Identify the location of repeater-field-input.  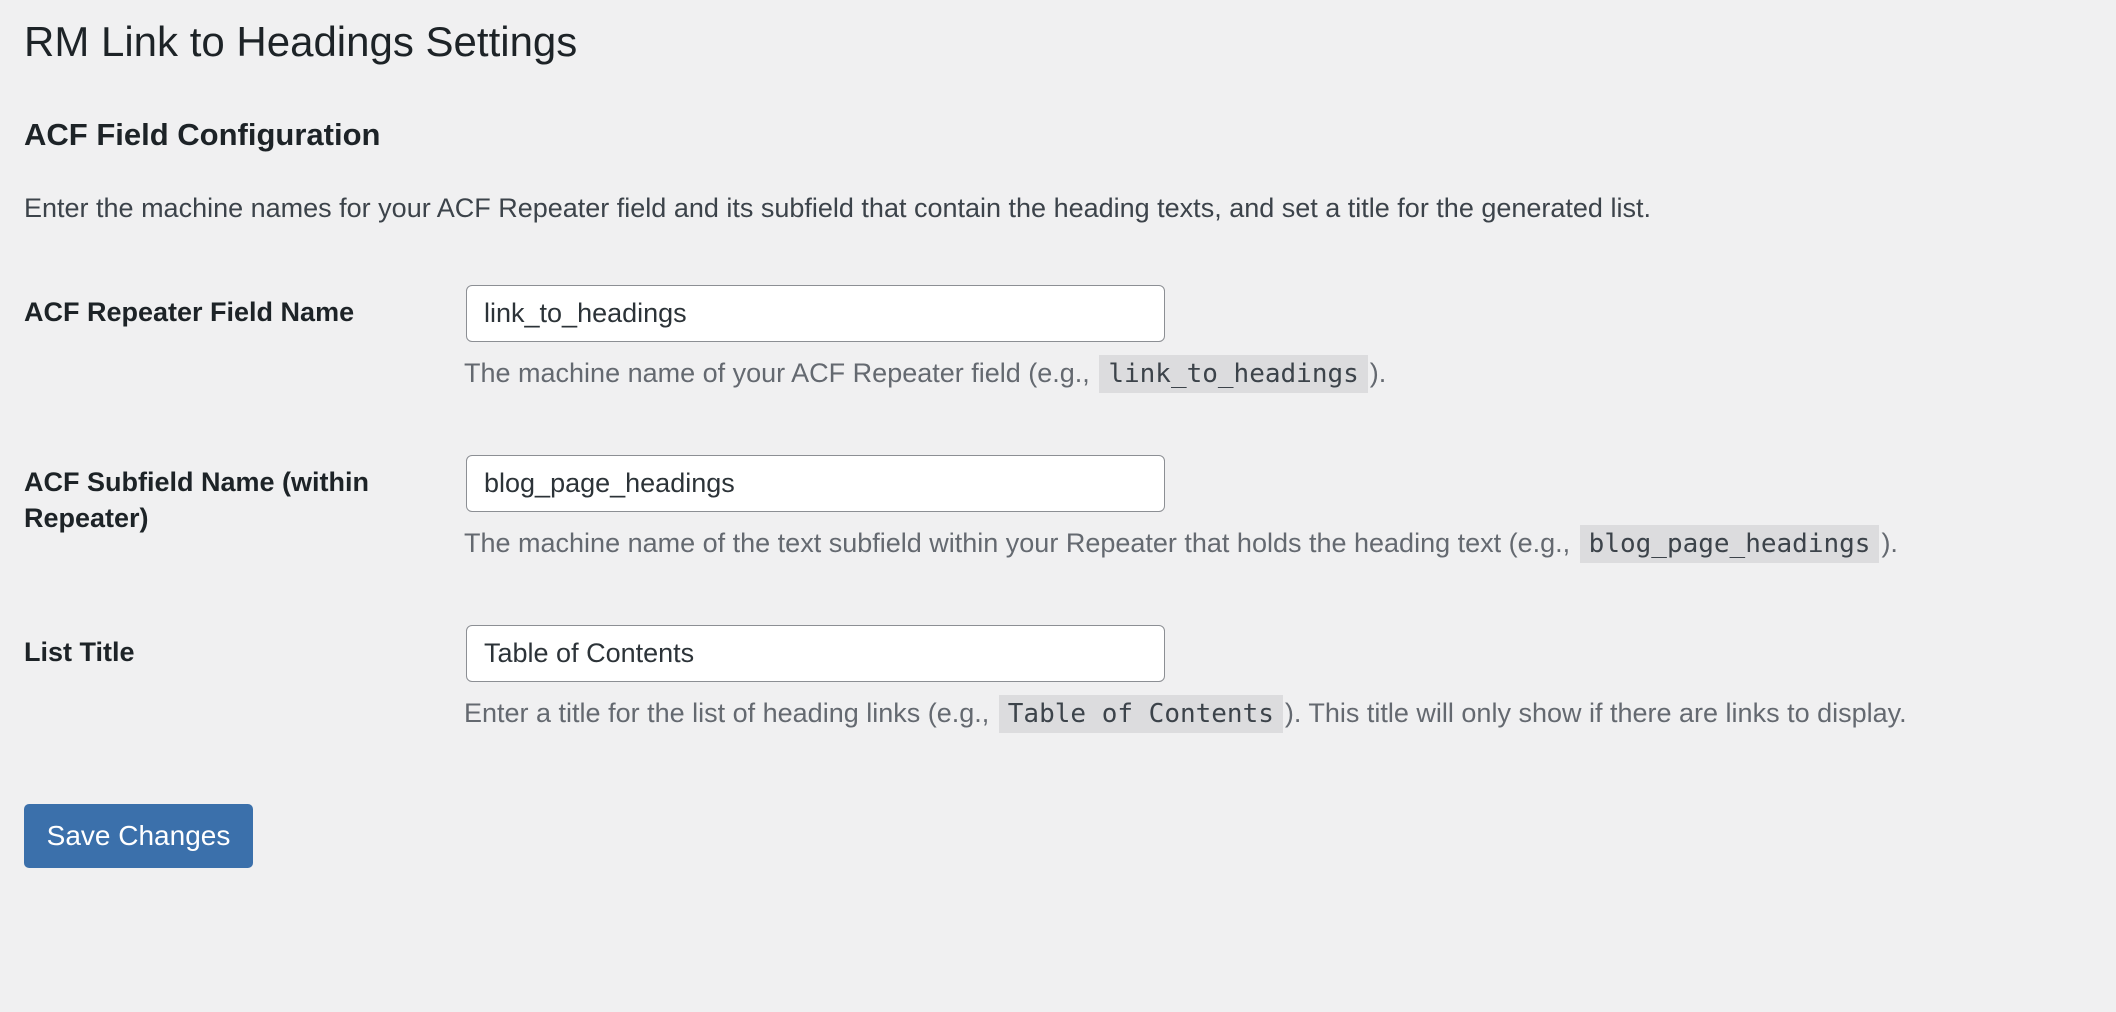
(815, 313).